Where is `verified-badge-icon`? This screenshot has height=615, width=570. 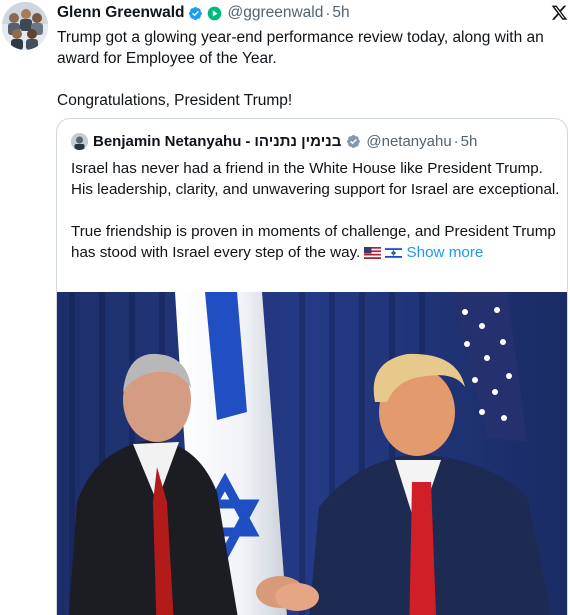 verified-badge-icon is located at coordinates (195, 13).